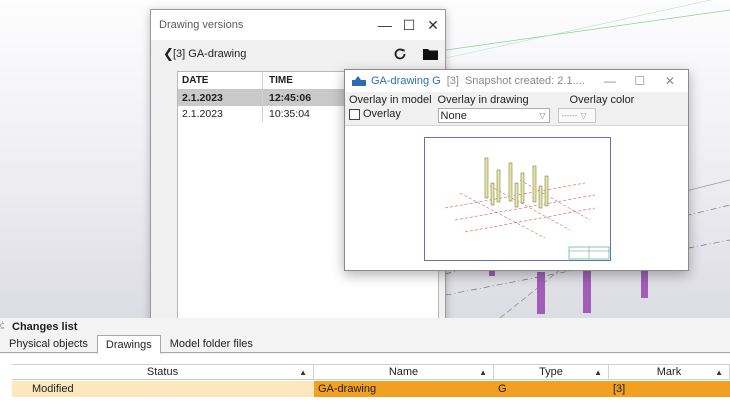 The height and width of the screenshot is (411, 730). I want to click on preview-title-name: GA-drawing G, so click(406, 81).